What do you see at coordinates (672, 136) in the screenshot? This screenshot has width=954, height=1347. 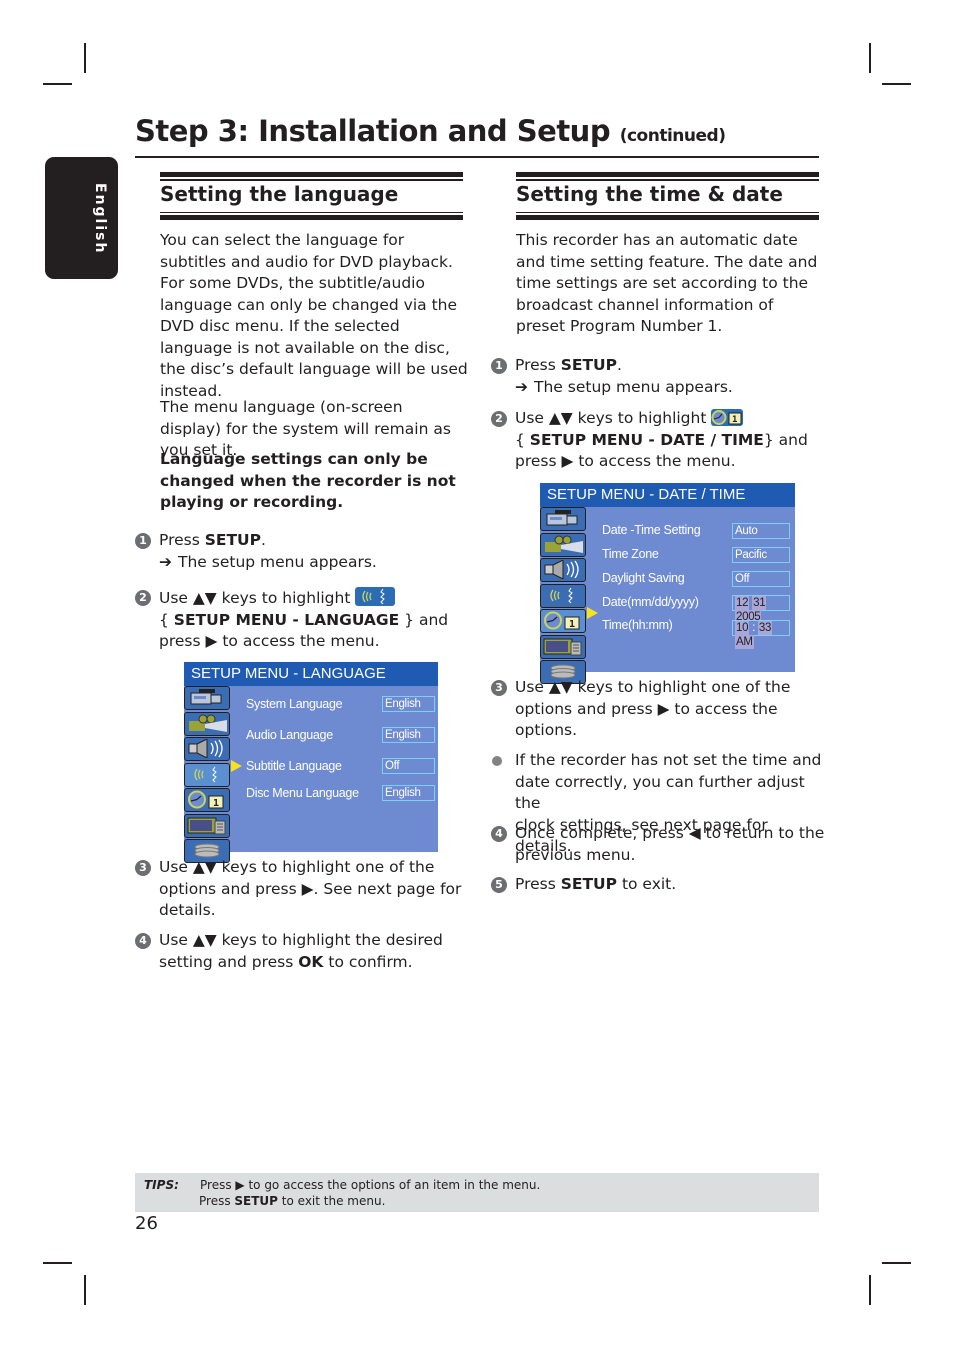 I see `page-title-suffix: (continued)` at bounding box center [672, 136].